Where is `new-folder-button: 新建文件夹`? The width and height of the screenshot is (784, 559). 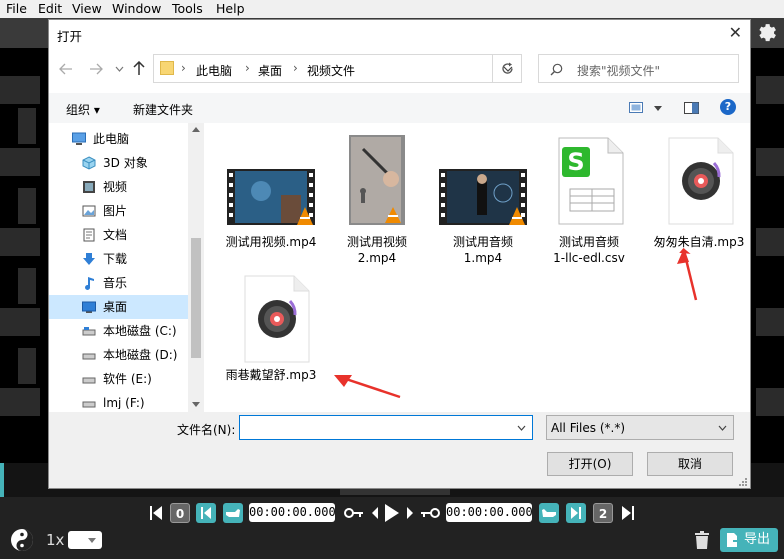 new-folder-button: 新建文件夹 is located at coordinates (163, 109).